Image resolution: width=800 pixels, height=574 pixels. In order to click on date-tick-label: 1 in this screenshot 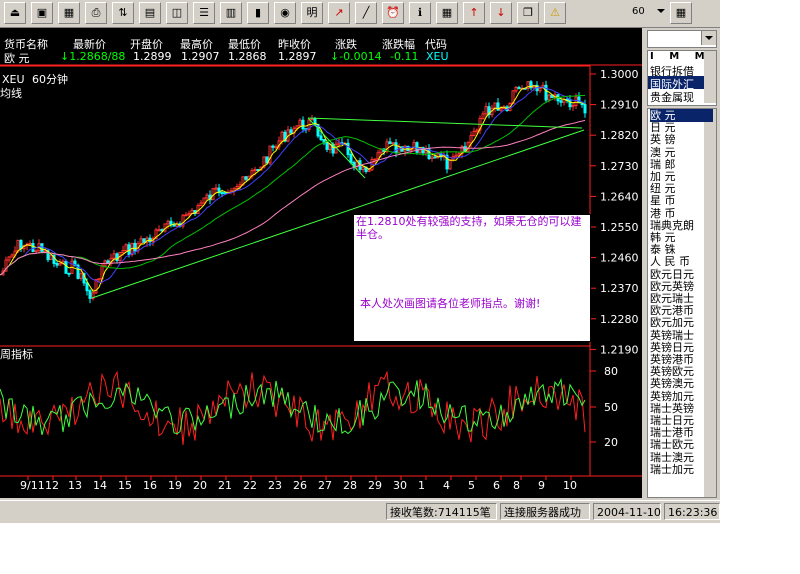, I will do `click(421, 485)`.